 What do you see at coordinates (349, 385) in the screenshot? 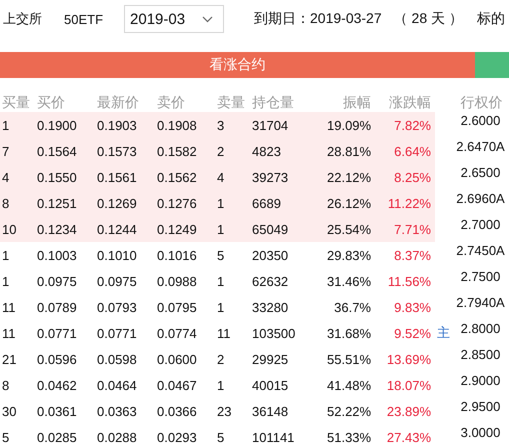
I see `table-cell-text: 41.48%` at bounding box center [349, 385].